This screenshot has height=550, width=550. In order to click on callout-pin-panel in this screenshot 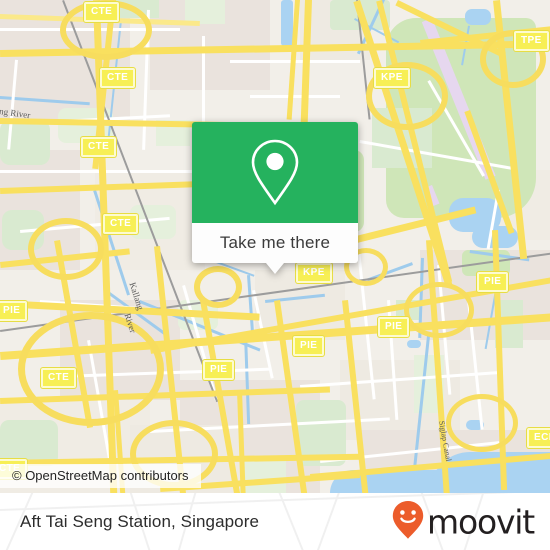, I will do `click(275, 172)`.